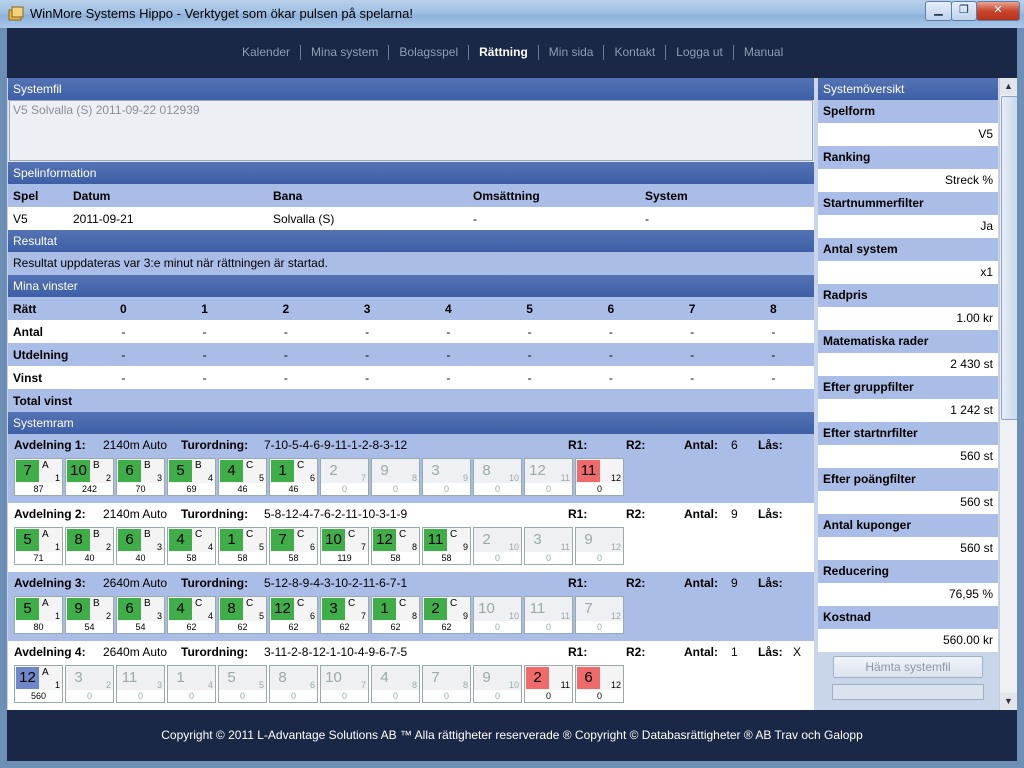 Image resolution: width=1024 pixels, height=768 pixels. I want to click on systemoversikt-header: Systemöversikt, so click(908, 89).